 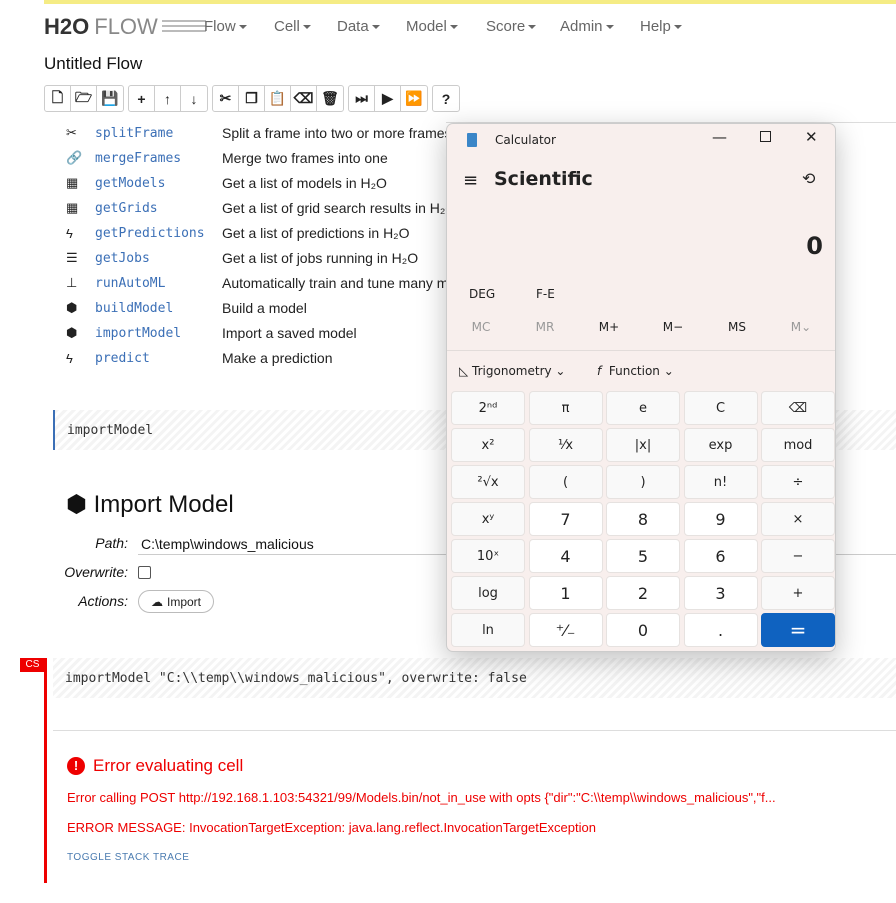 I want to click on erase-button: ⌫, so click(x=304, y=98).